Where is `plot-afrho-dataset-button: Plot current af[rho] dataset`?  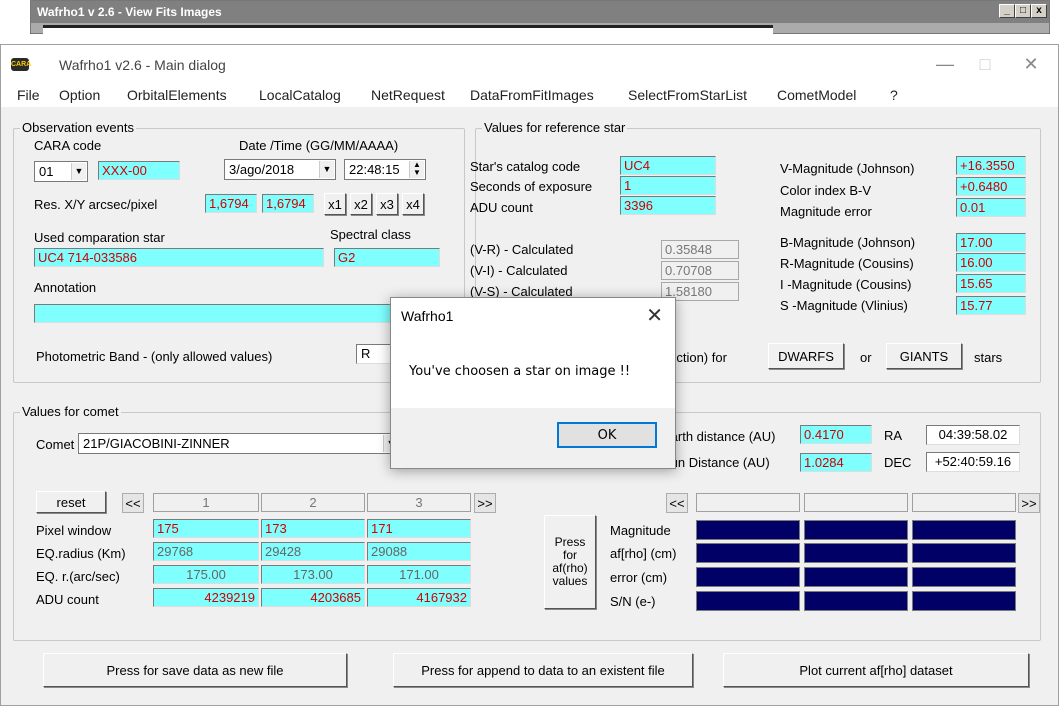
plot-afrho-dataset-button: Plot current af[rho] dataset is located at coordinates (876, 670).